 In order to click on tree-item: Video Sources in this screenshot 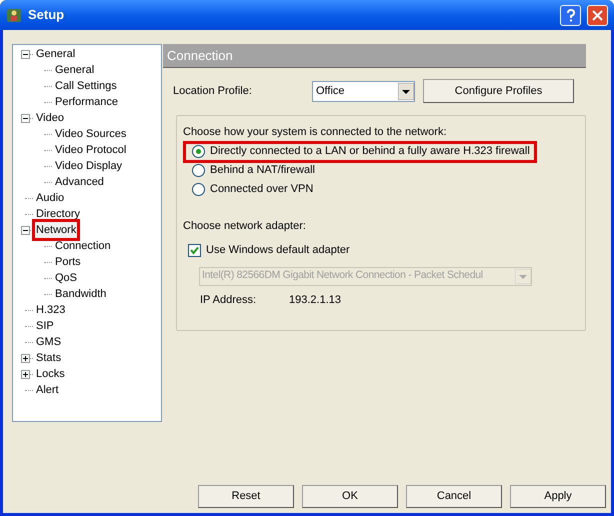, I will do `click(91, 134)`.